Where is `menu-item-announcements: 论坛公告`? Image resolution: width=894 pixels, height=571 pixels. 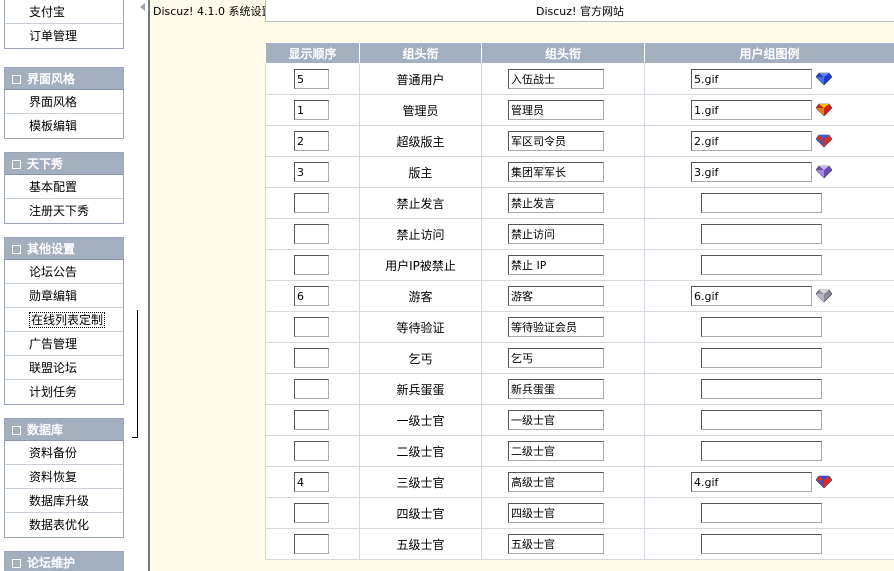
menu-item-announcements: 论坛公告 is located at coordinates (64, 272).